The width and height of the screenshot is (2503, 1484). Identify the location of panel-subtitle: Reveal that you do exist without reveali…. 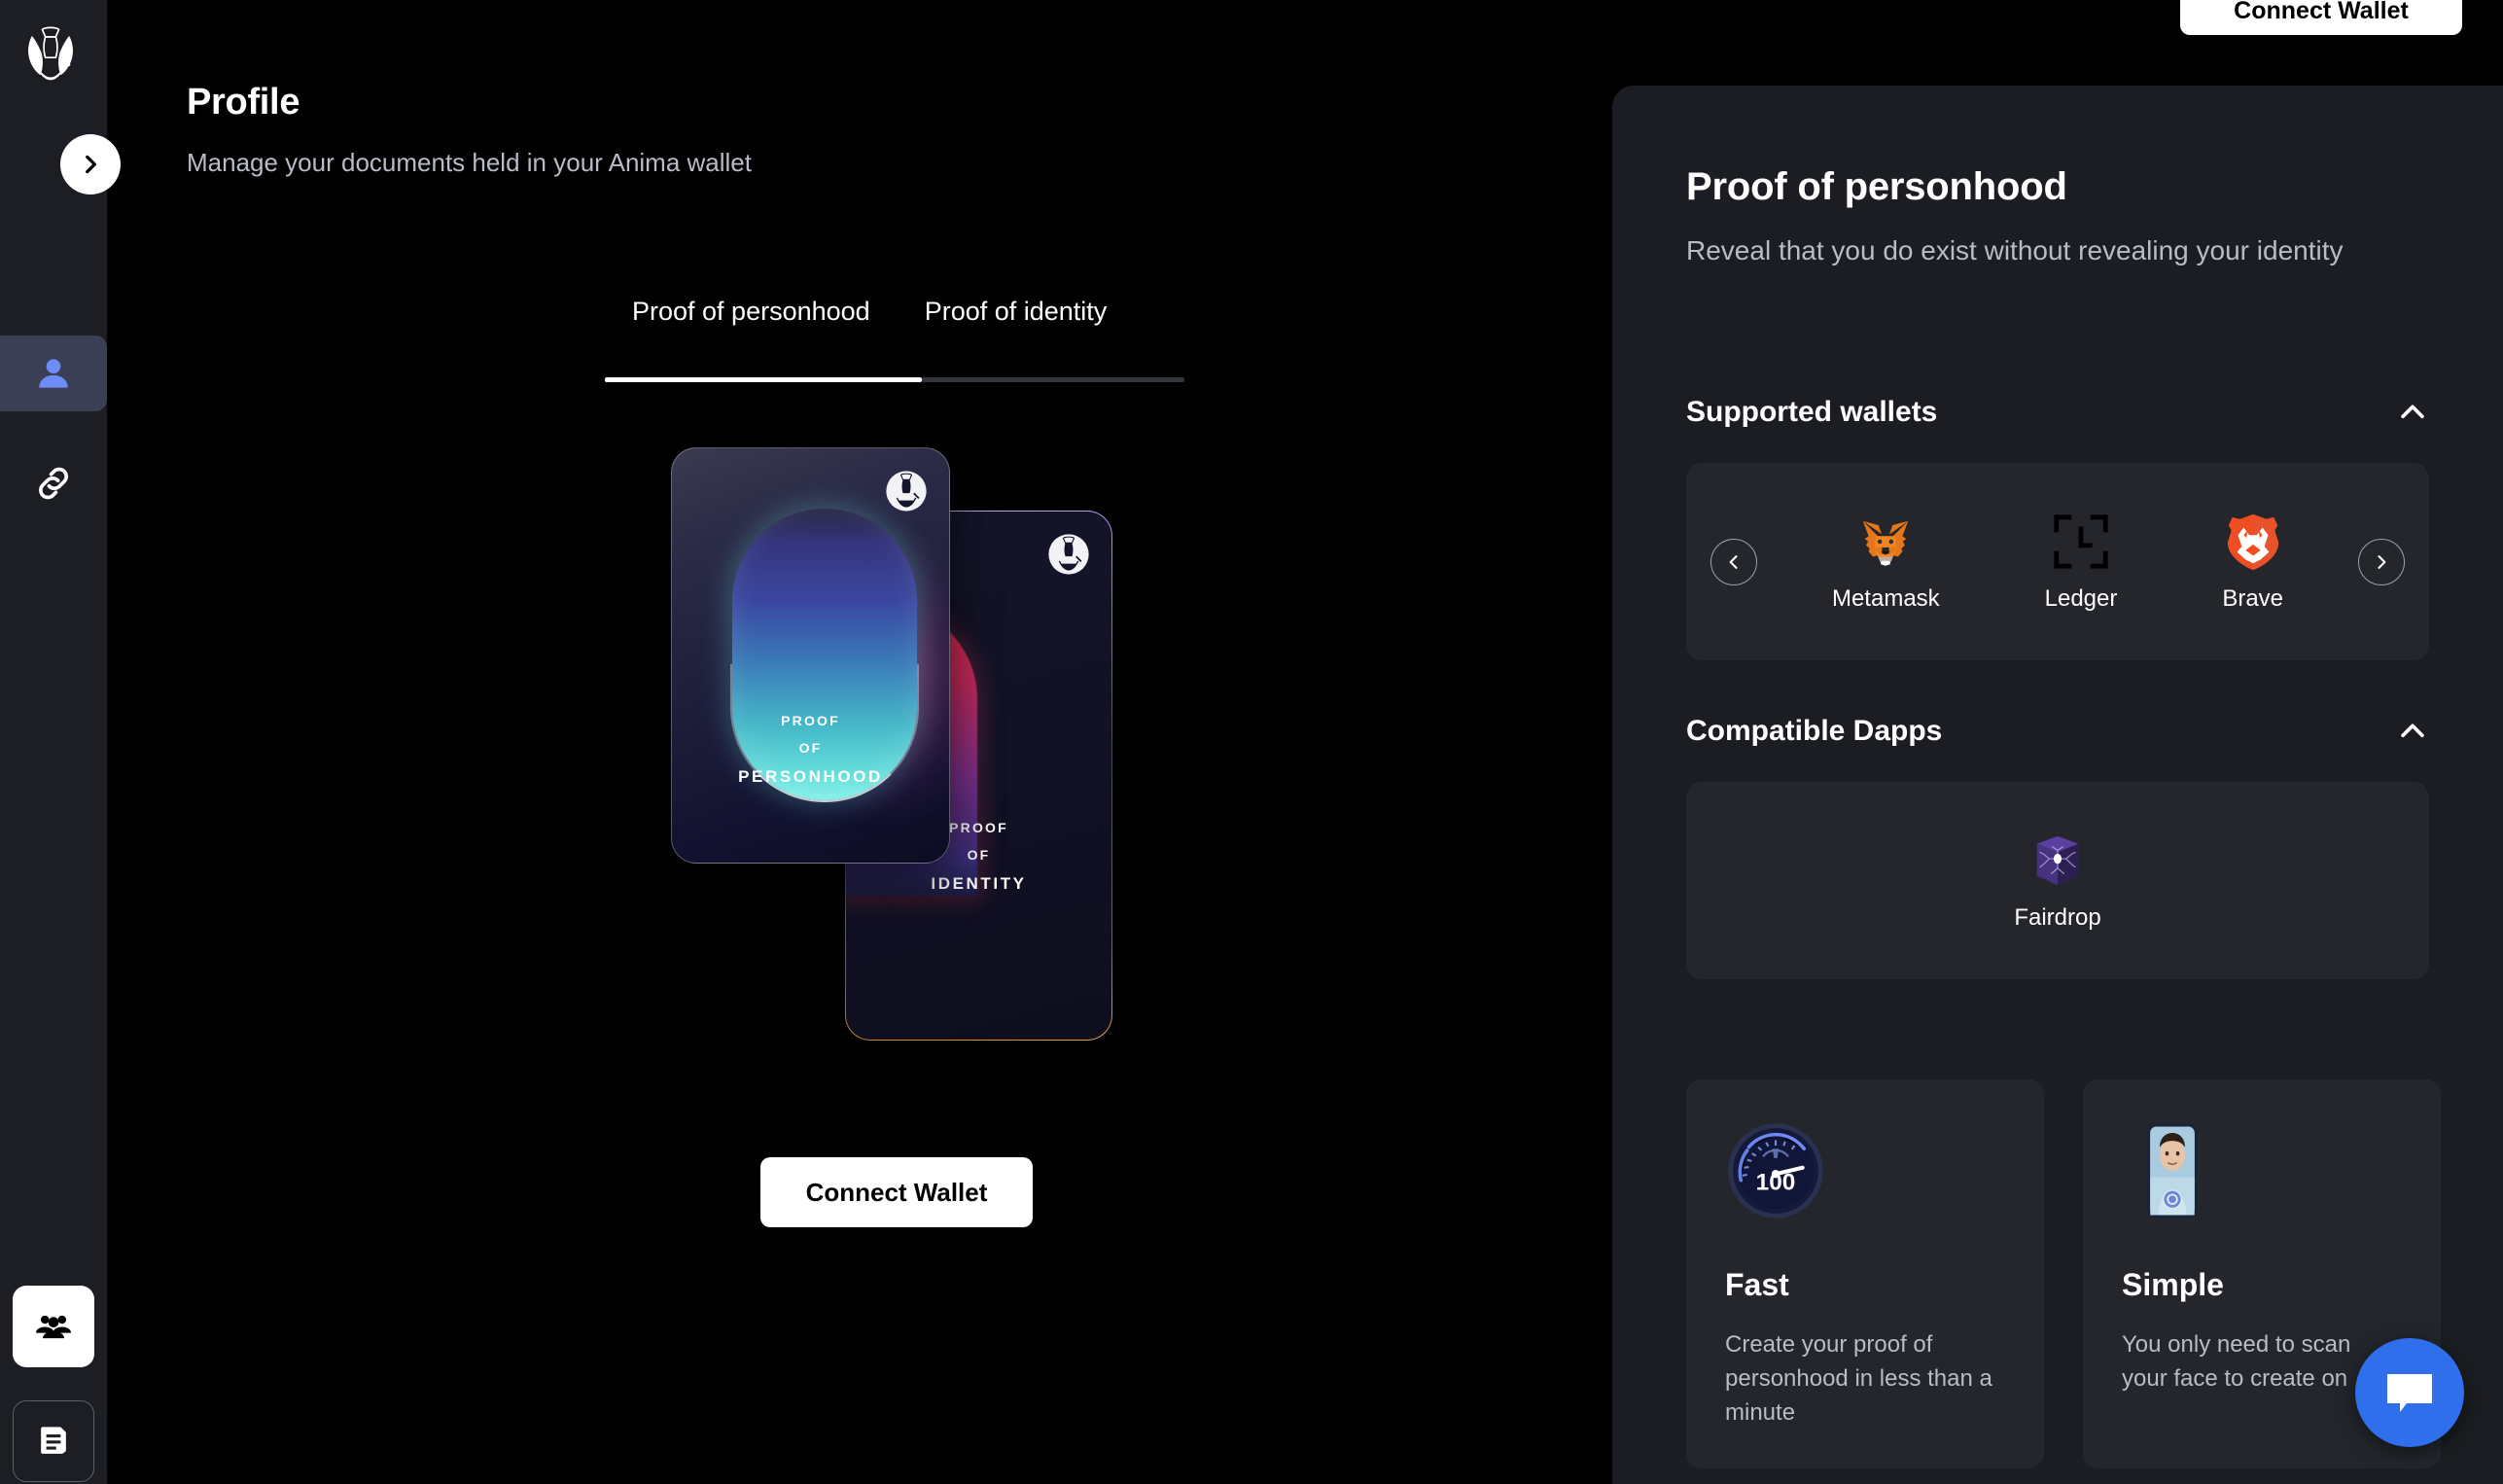
(2015, 250).